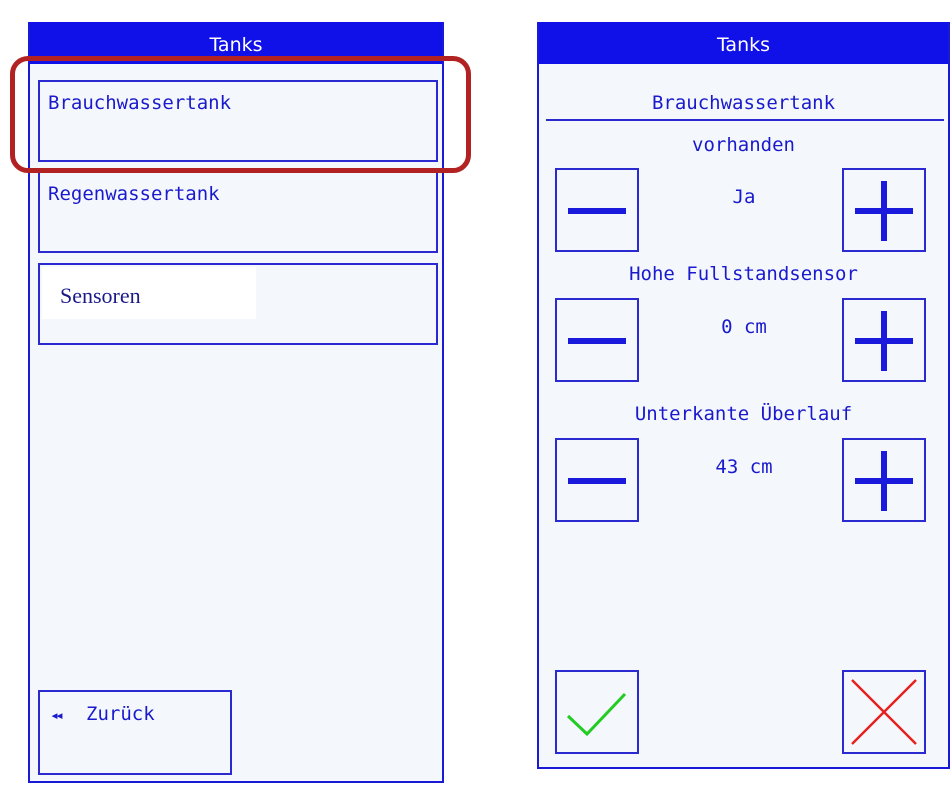 The height and width of the screenshot is (790, 952). I want to click on param-label-vorhanden: vorhanden, so click(743, 145).